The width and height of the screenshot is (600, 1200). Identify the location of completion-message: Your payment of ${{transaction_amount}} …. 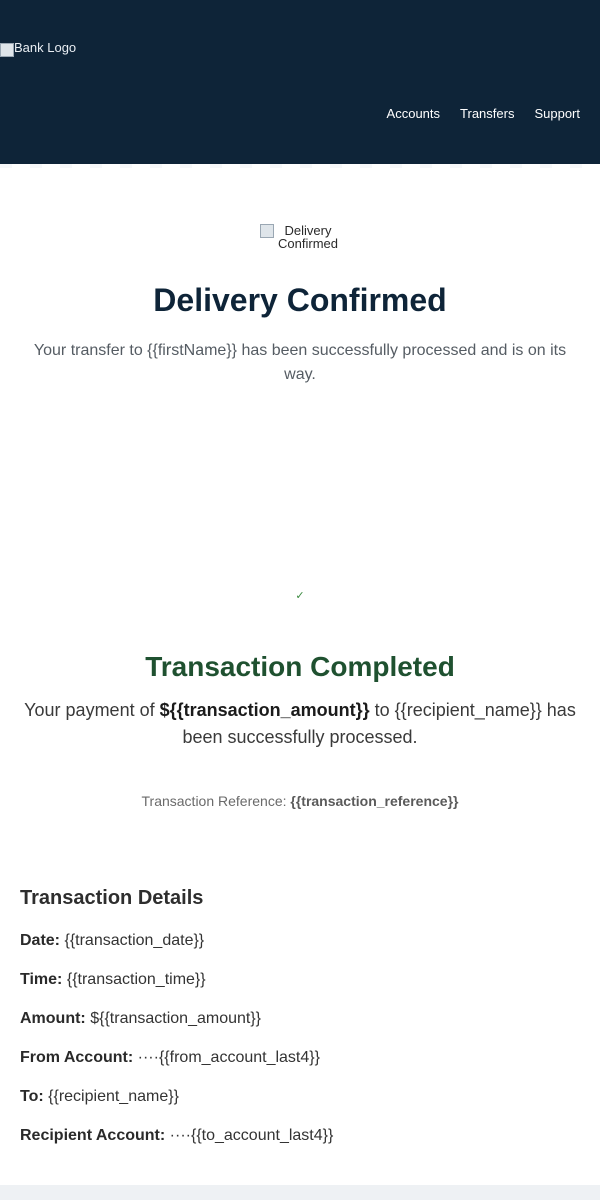
(300, 724).